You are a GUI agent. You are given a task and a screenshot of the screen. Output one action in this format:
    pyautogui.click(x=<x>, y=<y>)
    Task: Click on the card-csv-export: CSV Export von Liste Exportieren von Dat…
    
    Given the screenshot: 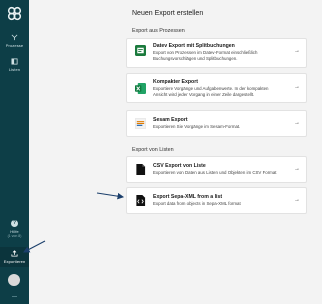 What is the action you would take?
    pyautogui.click(x=216, y=169)
    